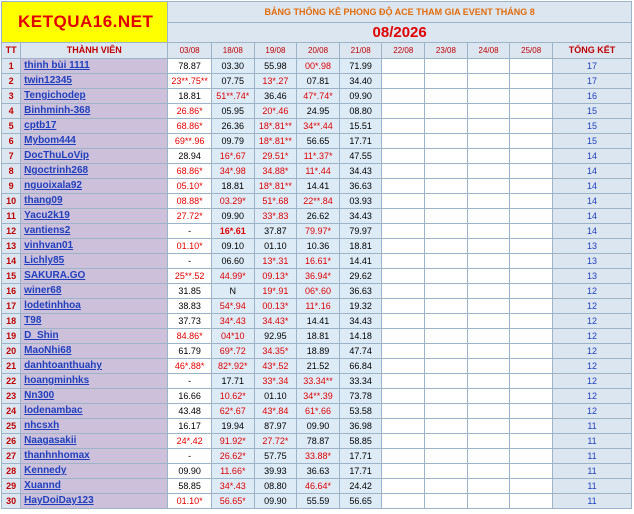  Describe the element at coordinates (318, 351) in the screenshot. I see `score-cell: 18.89` at that location.